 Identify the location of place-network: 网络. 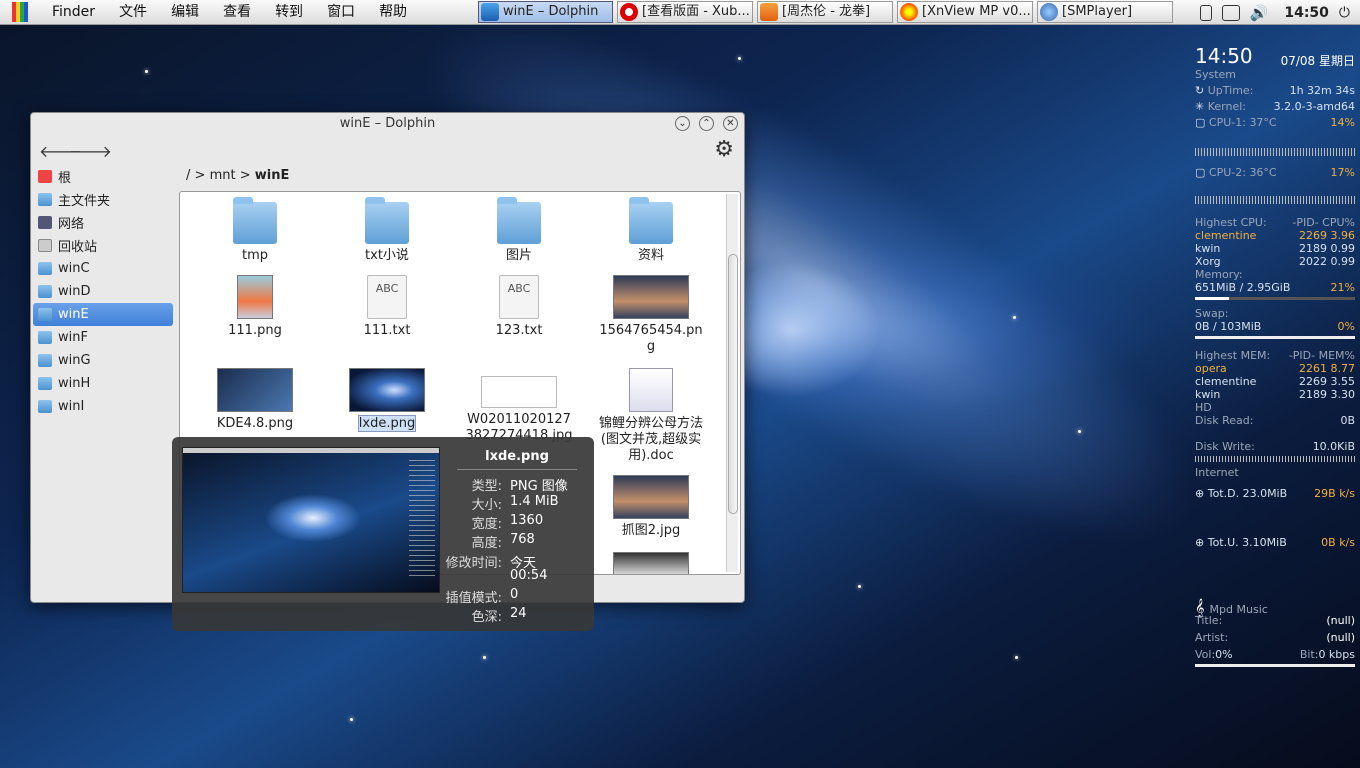
(103, 222).